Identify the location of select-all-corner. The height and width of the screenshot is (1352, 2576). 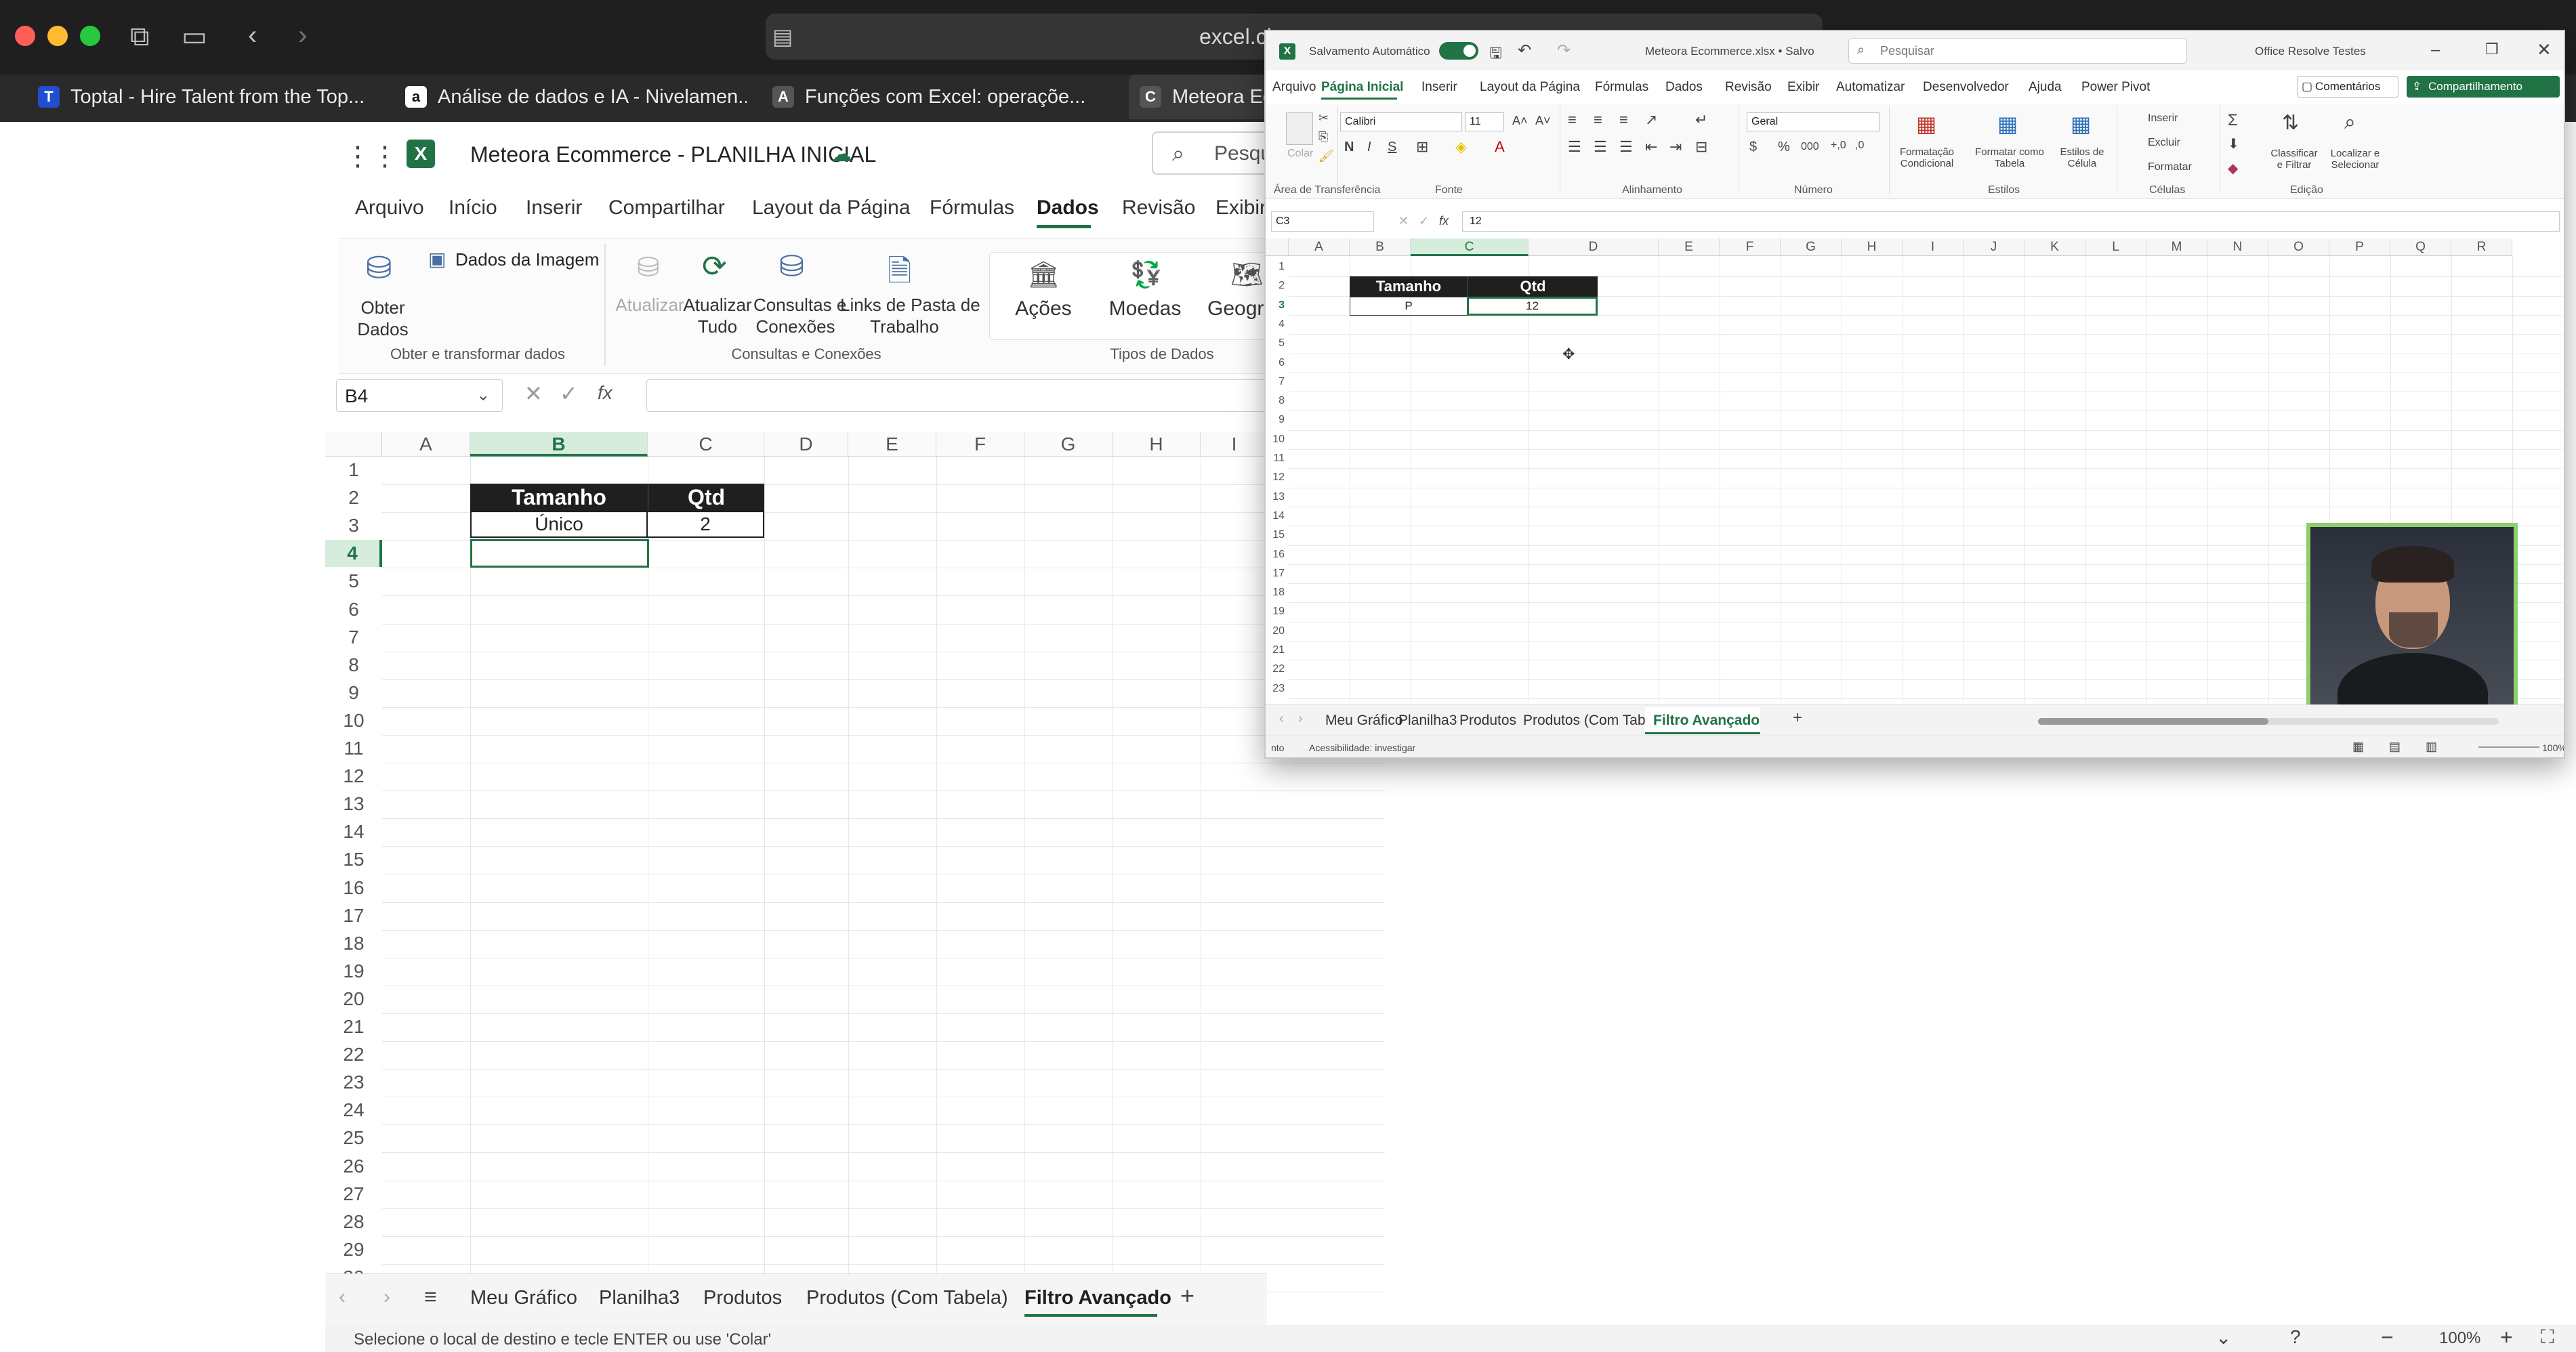
(1277, 247).